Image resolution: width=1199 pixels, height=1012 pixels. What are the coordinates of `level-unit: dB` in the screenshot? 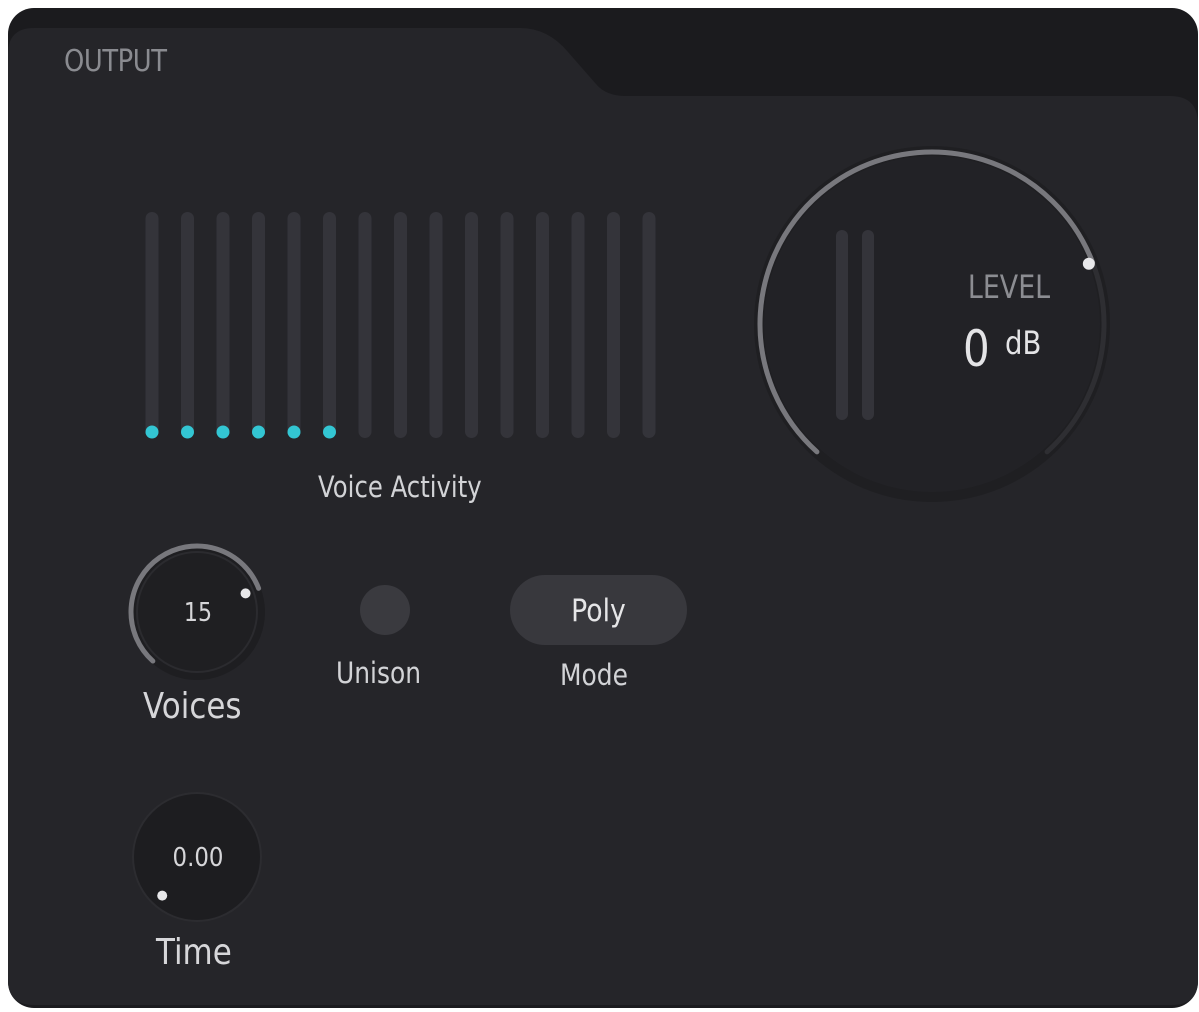 It's located at (1023, 343).